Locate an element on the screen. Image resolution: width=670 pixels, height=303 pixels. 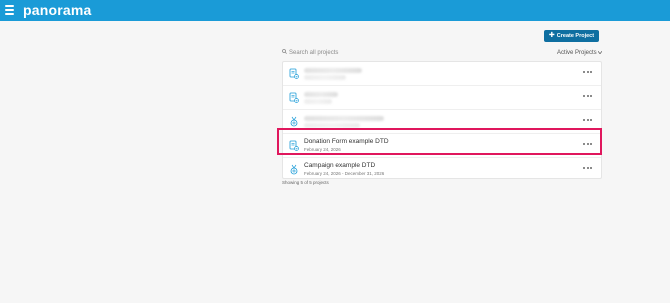
chevron-down-icon is located at coordinates (600, 53).